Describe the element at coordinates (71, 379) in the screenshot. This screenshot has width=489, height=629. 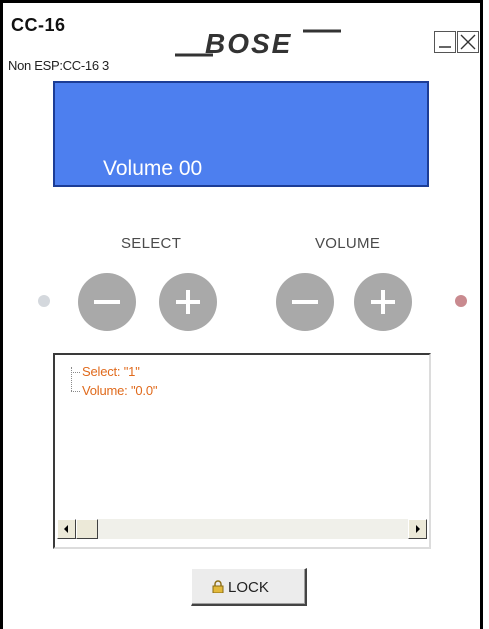
I see `tree-connector` at that location.